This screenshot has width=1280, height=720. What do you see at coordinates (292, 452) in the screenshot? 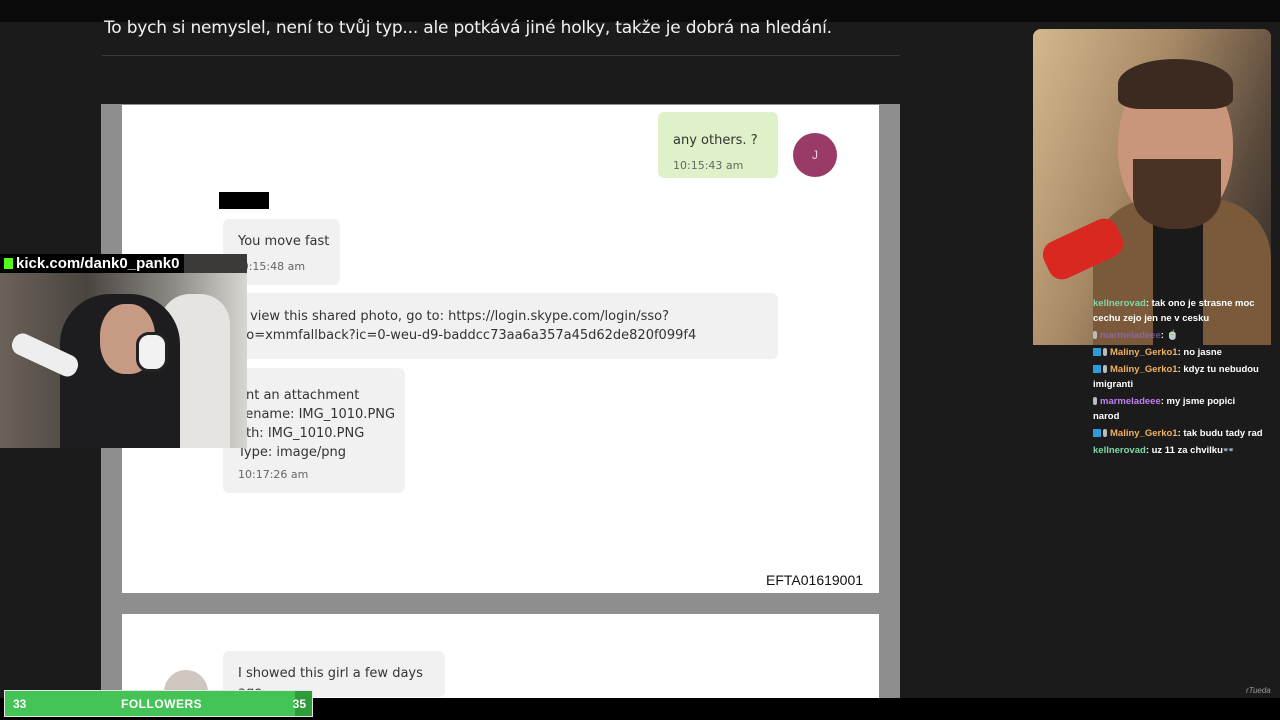
I see `attachment-type: Type: image/png` at bounding box center [292, 452].